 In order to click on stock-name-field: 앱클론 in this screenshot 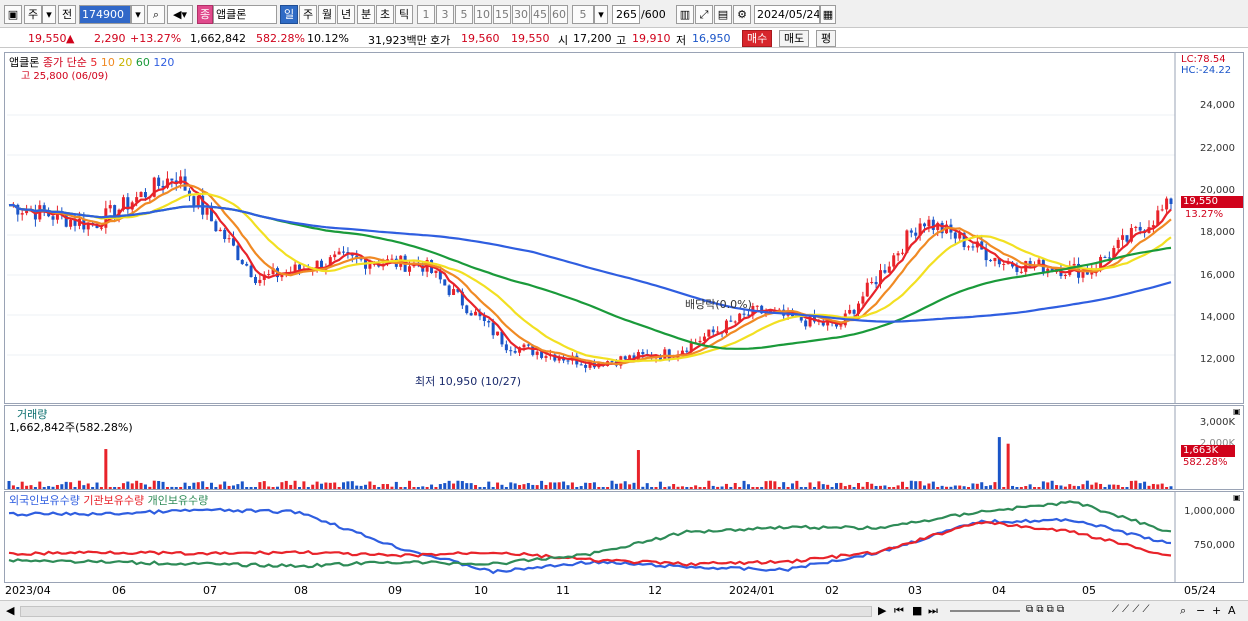, I will do `click(245, 14)`.